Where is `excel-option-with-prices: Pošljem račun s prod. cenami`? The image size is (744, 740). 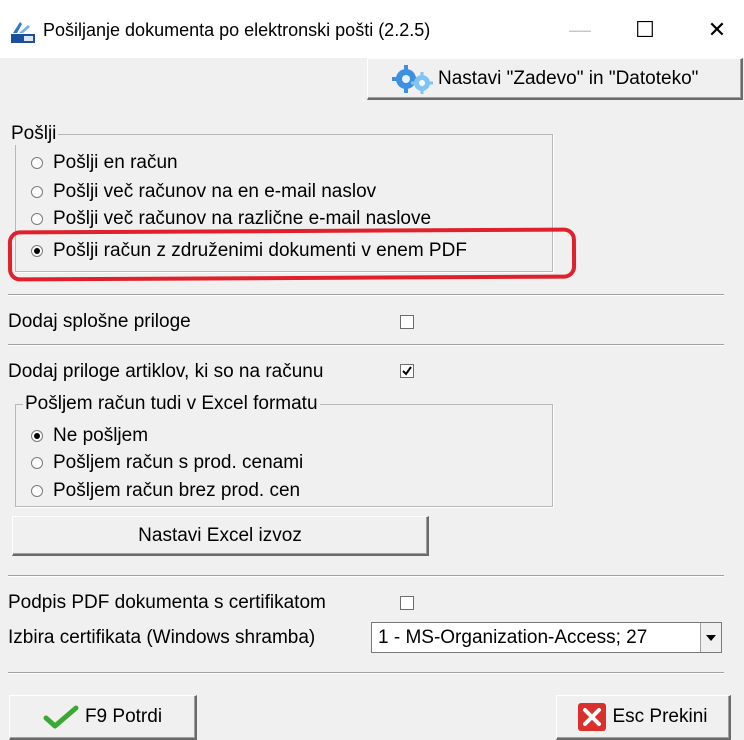 excel-option-with-prices: Pošljem račun s prod. cenami is located at coordinates (167, 463).